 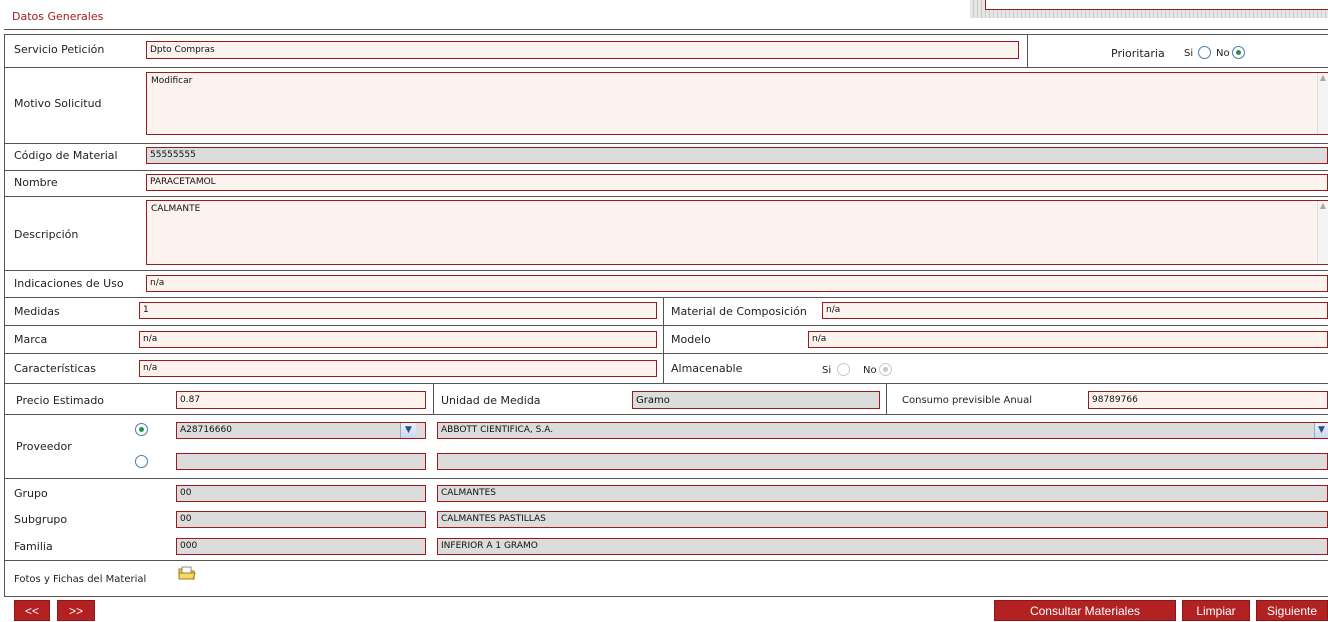 What do you see at coordinates (36, 182) in the screenshot?
I see `nombre-label: Nombre` at bounding box center [36, 182].